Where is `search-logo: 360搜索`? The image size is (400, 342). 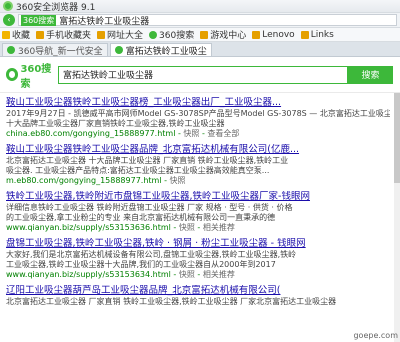 search-logo: 360搜索 is located at coordinates (32, 75).